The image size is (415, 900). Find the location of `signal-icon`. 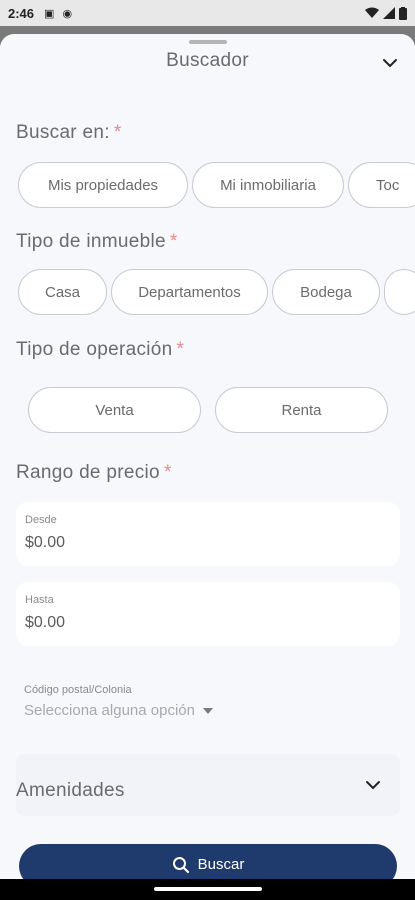

signal-icon is located at coordinates (389, 13).